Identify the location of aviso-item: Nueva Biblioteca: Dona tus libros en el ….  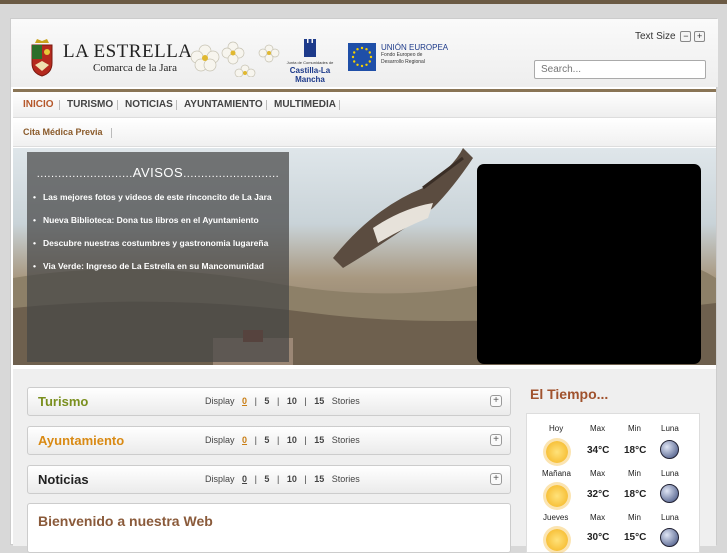
(161, 220).